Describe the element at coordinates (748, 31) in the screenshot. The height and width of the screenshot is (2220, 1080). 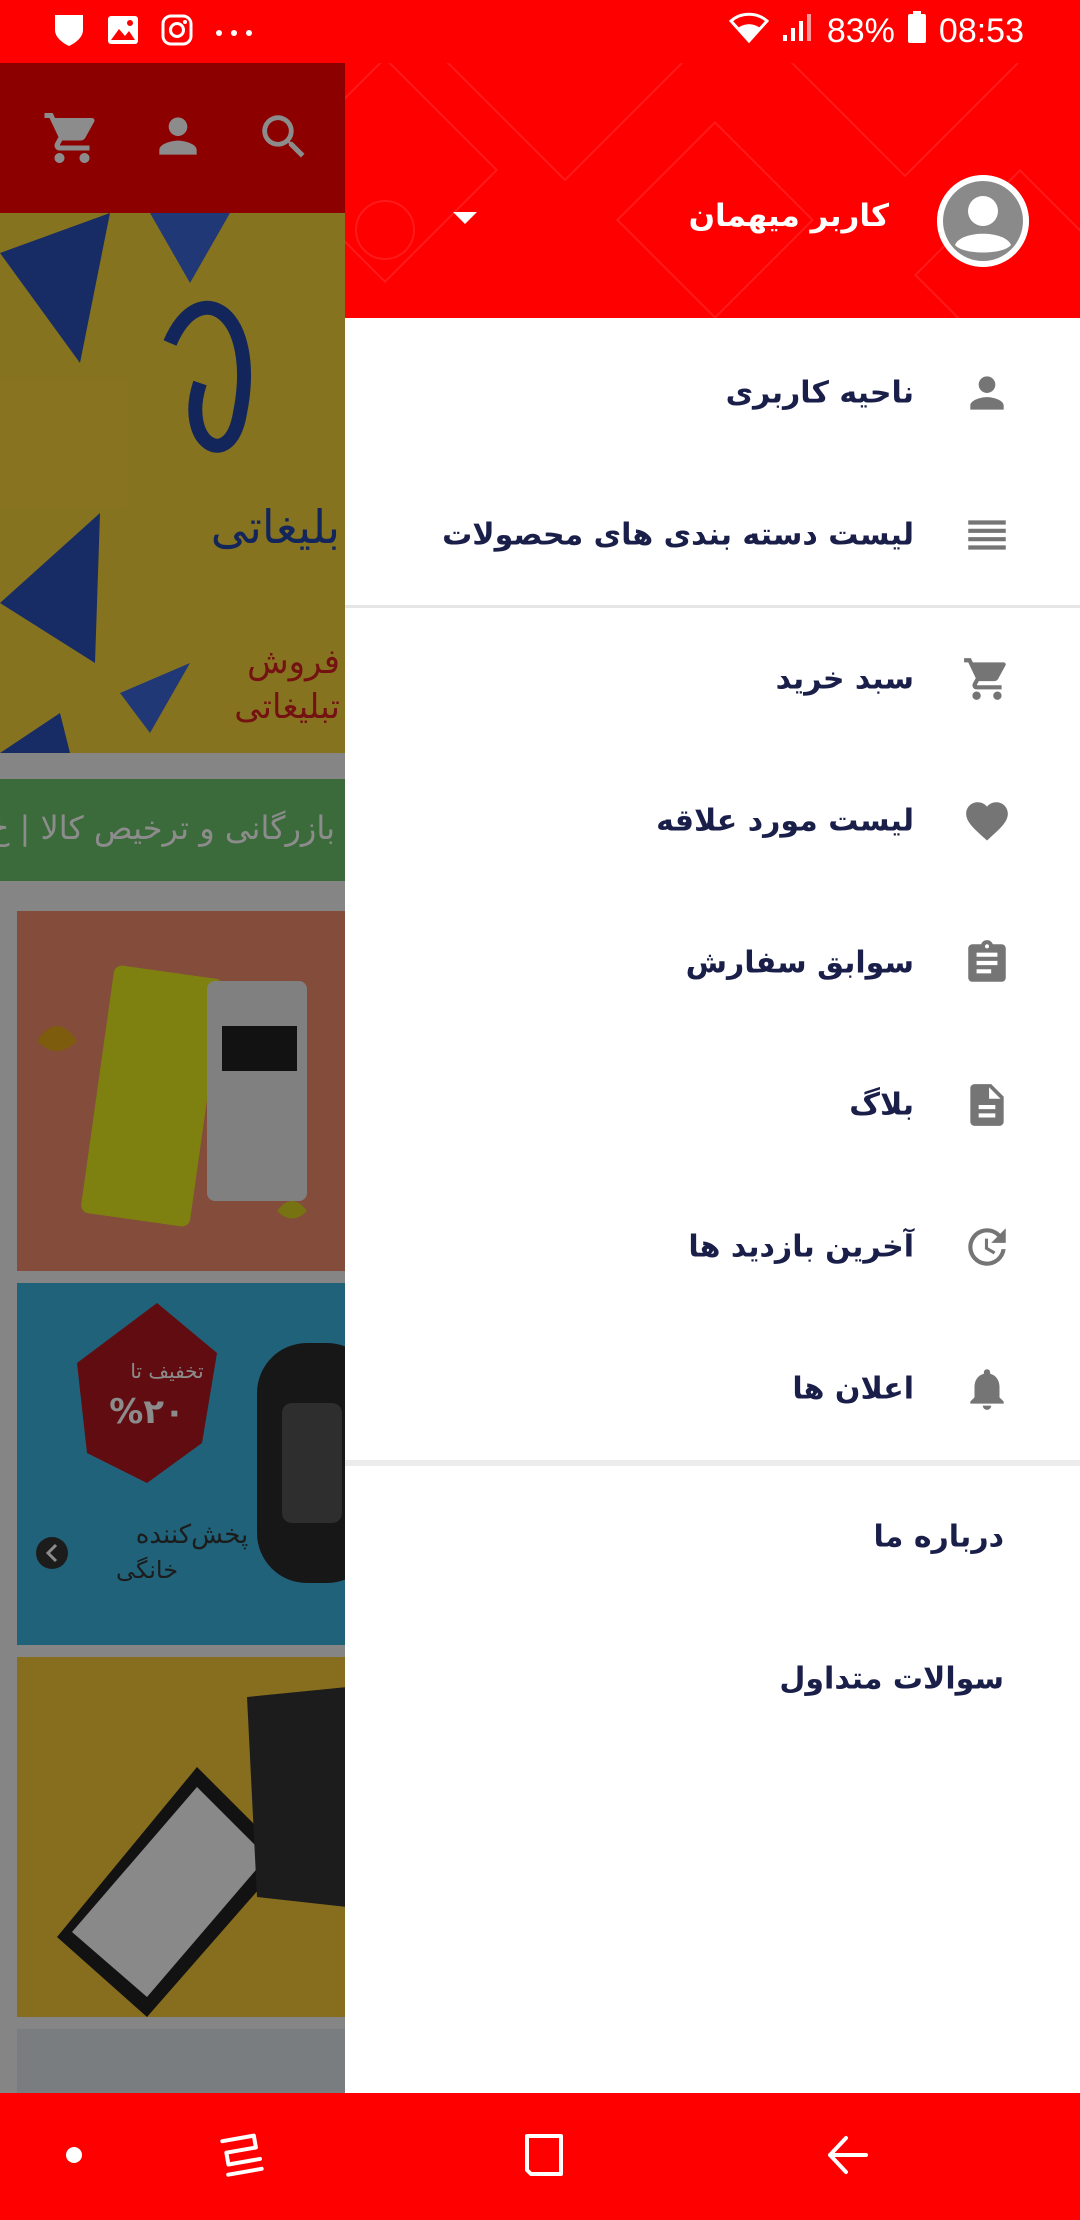
I see `wifi-icon` at that location.